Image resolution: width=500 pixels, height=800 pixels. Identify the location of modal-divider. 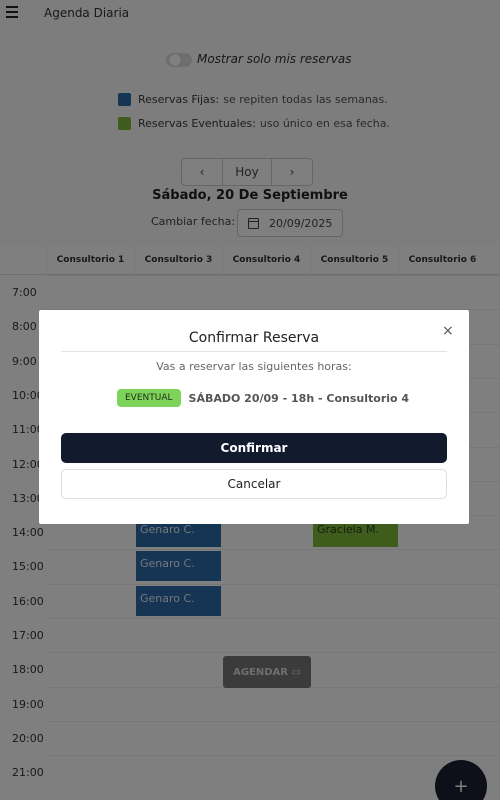
(254, 351).